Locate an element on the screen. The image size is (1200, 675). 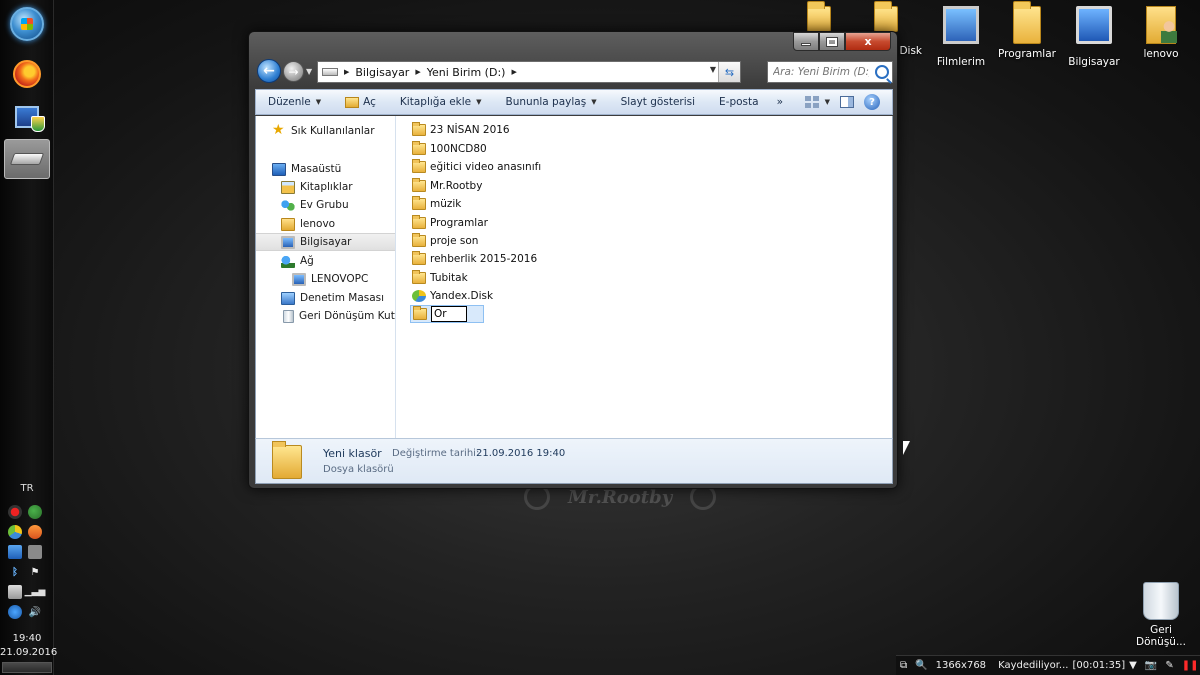
file-item-folder: Tubitak is located at coordinates (440, 278).